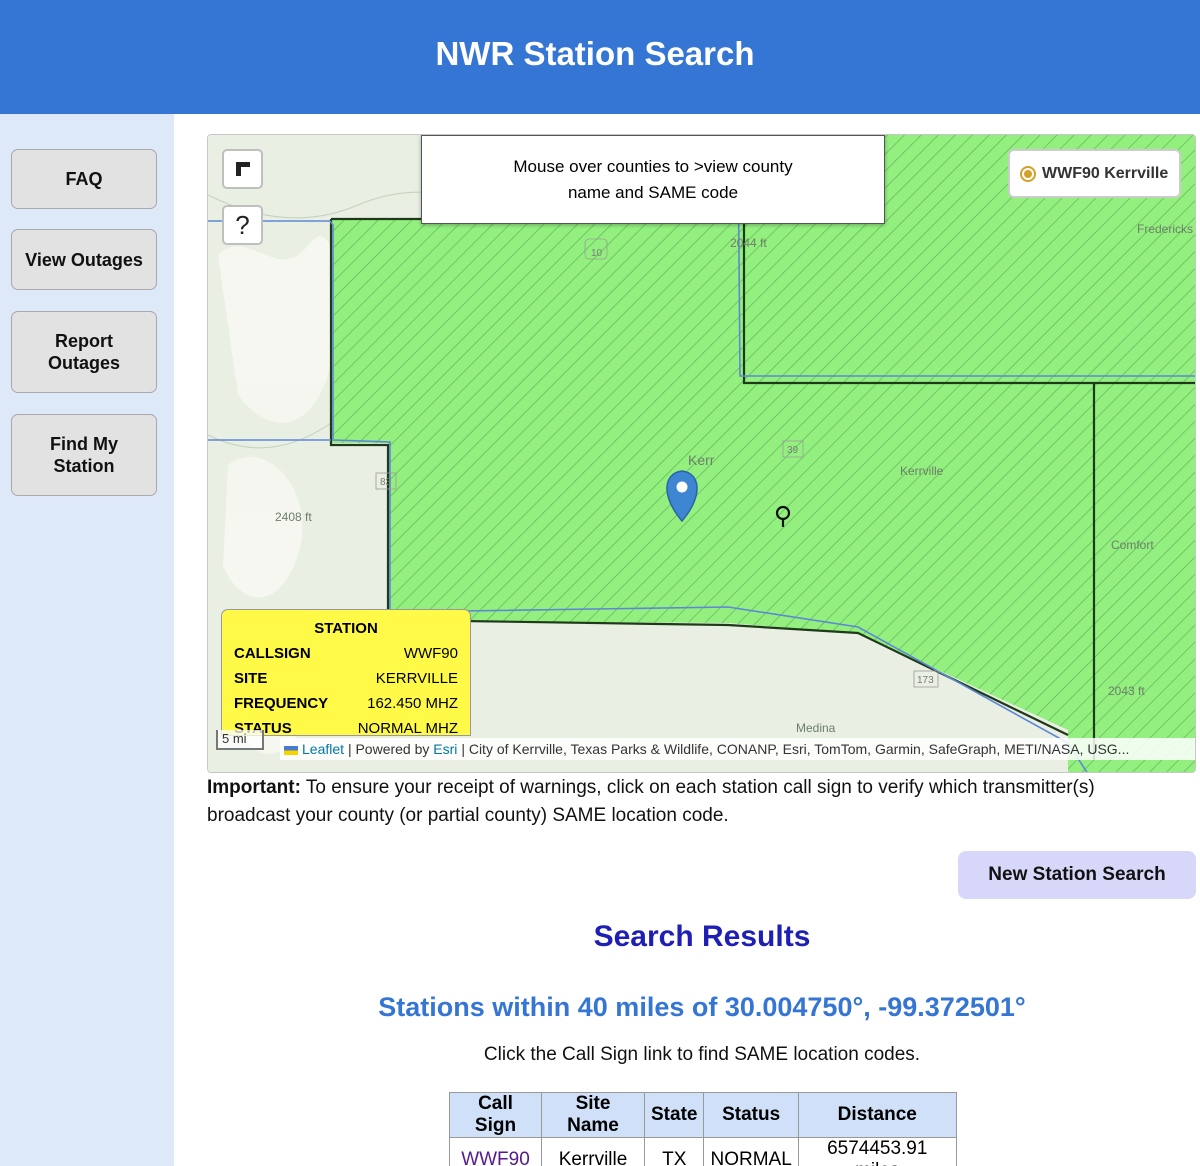 This screenshot has width=1200, height=1166. What do you see at coordinates (595, 53) in the screenshot?
I see `page-title: NWR Station Search` at bounding box center [595, 53].